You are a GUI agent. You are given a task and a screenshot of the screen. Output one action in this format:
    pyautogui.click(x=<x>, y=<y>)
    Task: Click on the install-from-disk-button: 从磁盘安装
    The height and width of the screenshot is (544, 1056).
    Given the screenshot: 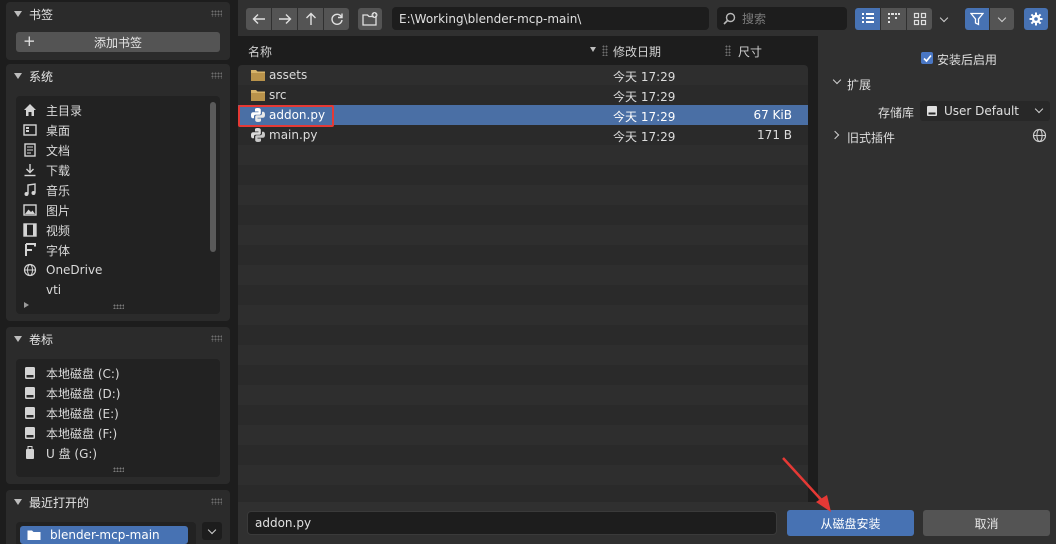 What is the action you would take?
    pyautogui.click(x=850, y=523)
    